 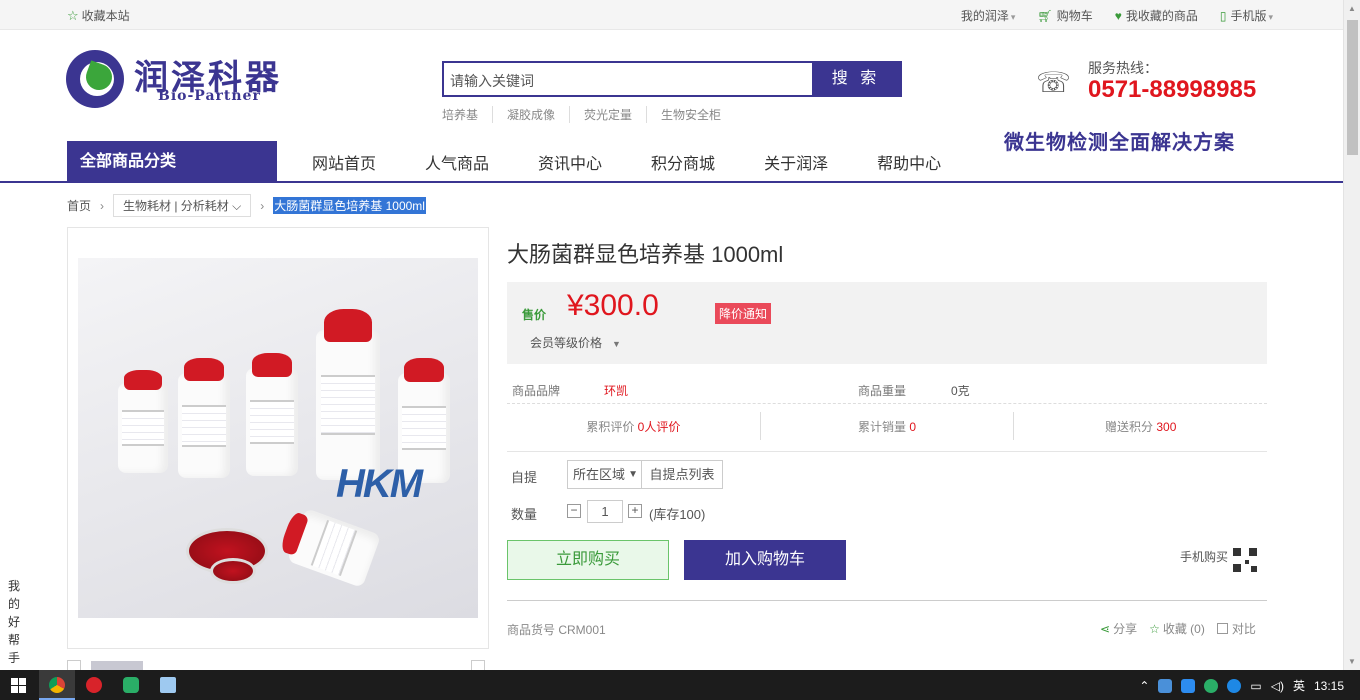 What do you see at coordinates (1154, 629) in the screenshot?
I see `star-icon: ☆` at bounding box center [1154, 629].